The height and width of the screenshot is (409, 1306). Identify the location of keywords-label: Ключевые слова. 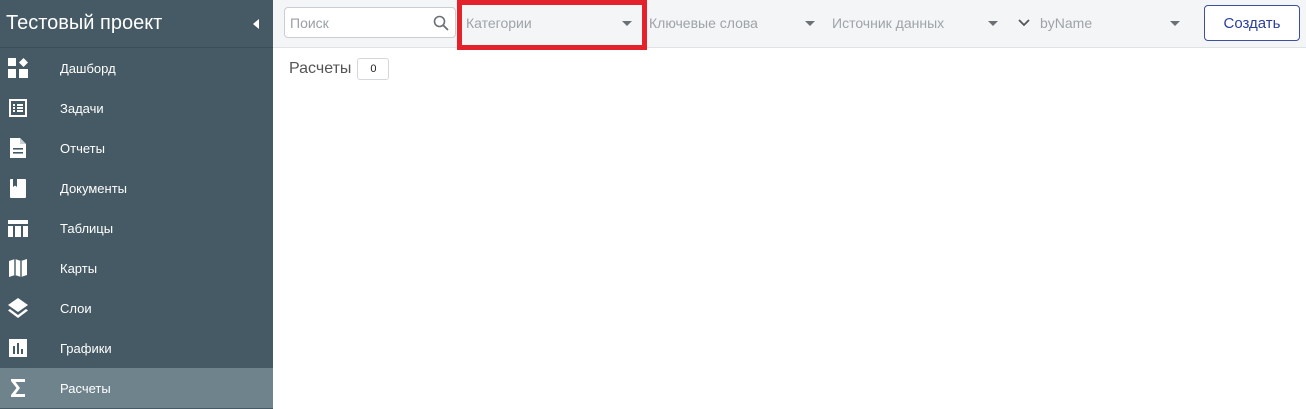
(703, 23).